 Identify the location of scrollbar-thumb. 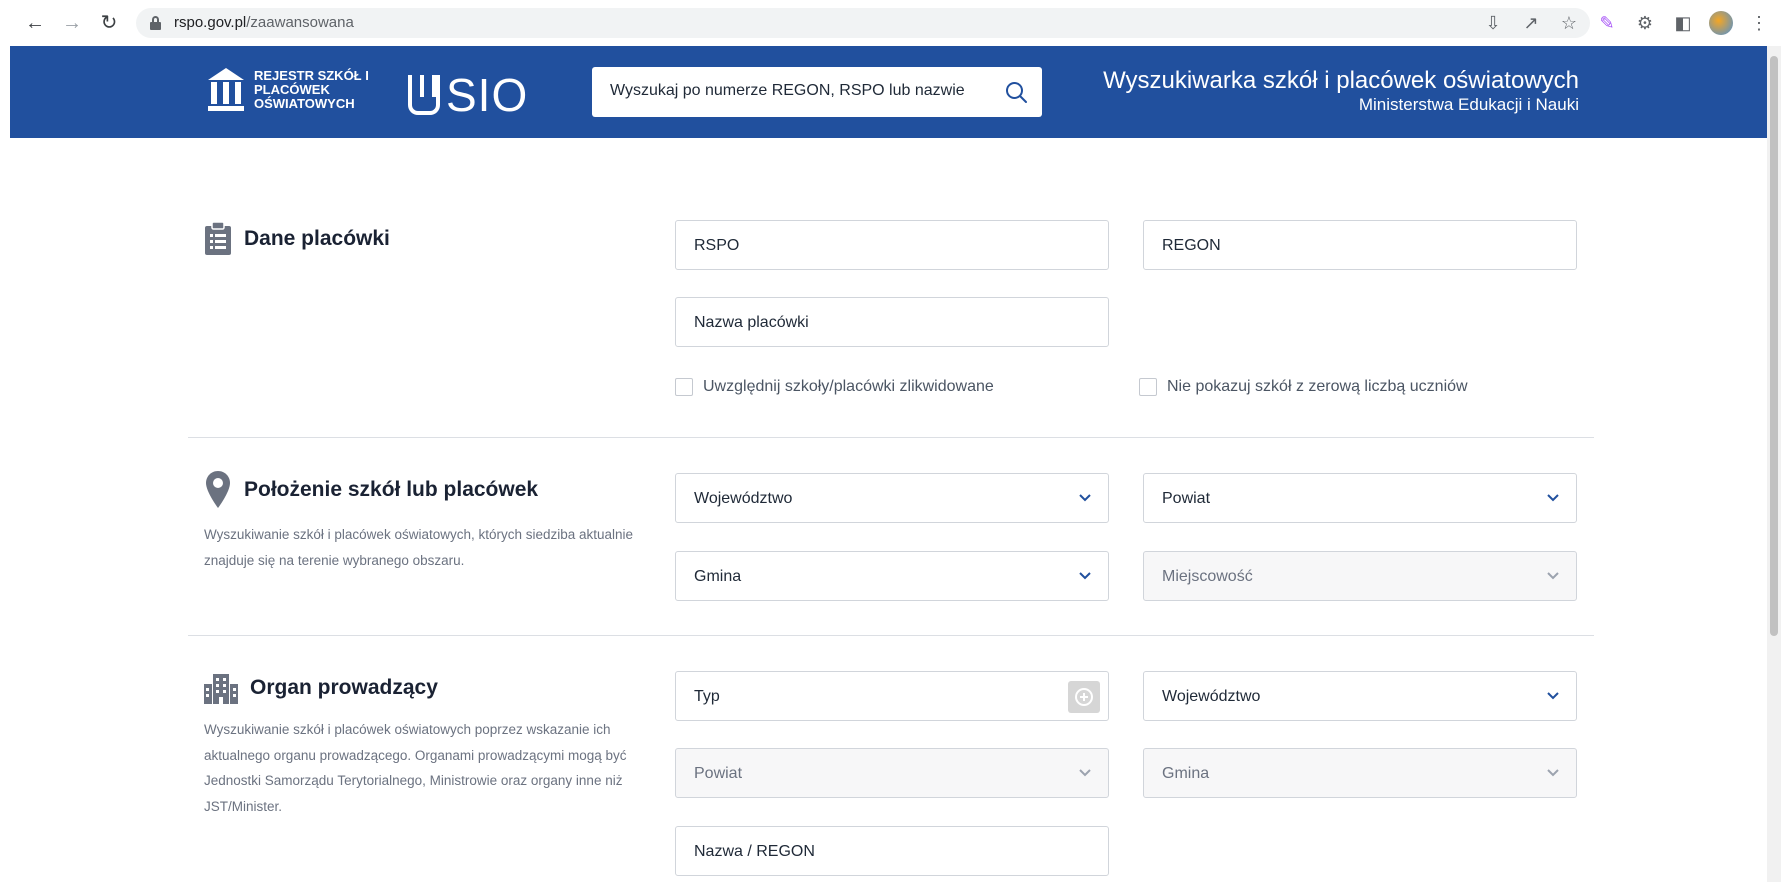
(1774, 346).